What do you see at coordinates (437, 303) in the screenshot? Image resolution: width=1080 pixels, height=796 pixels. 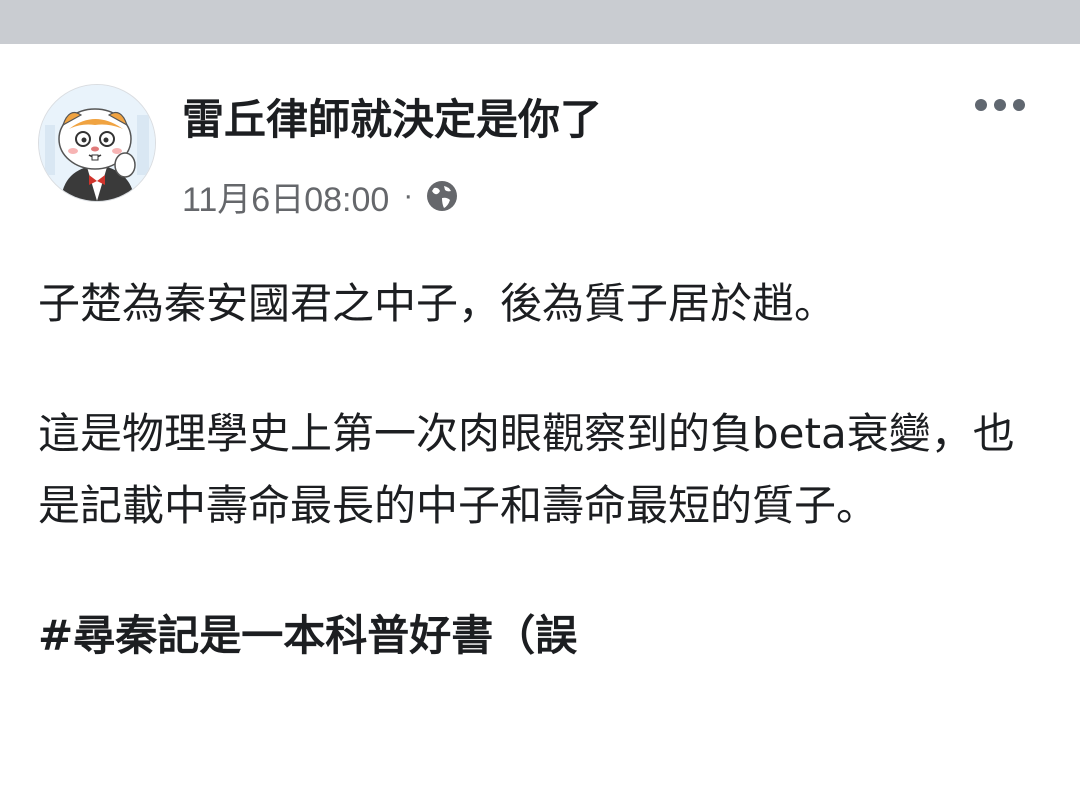 I see `post-paragraph: 子楚為秦安國君之中子，後為質子居於趙。` at bounding box center [437, 303].